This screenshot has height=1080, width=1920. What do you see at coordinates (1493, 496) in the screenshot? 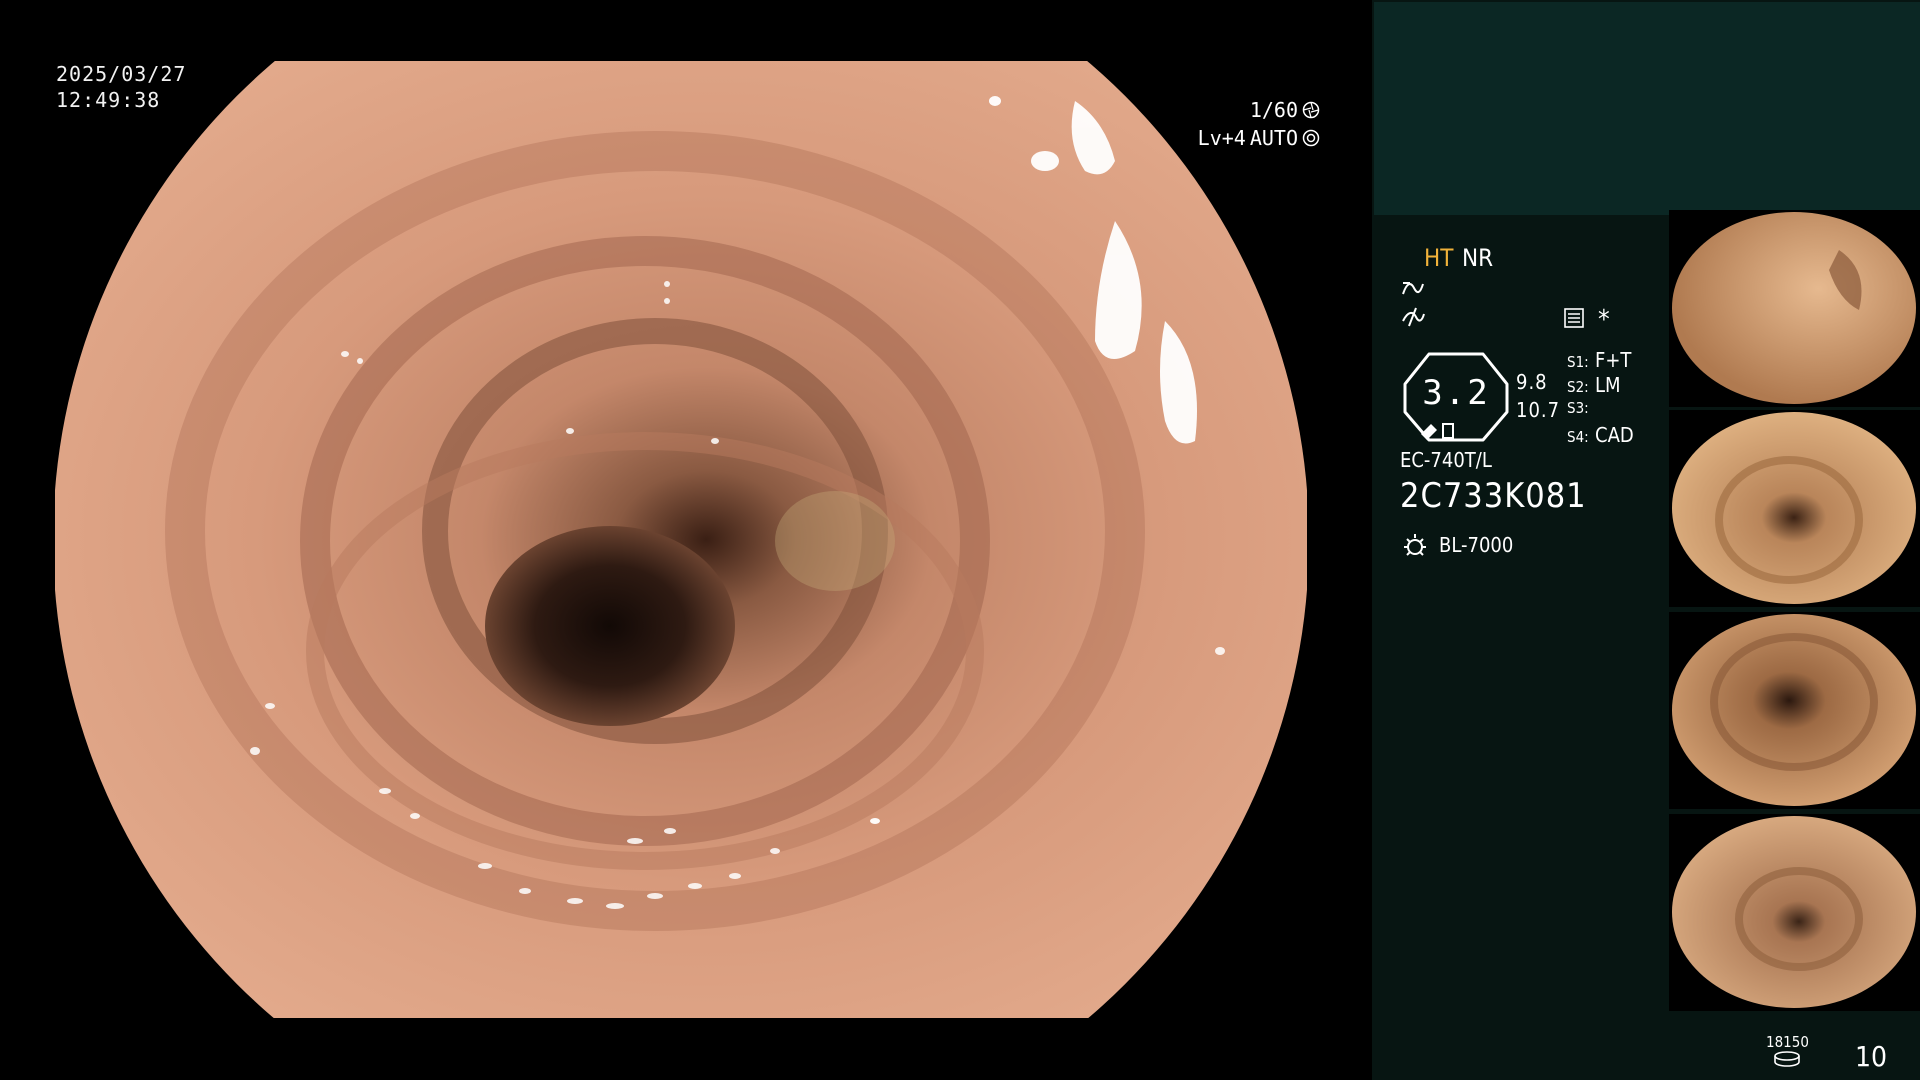
I see `scope-serial: 2C733K081` at bounding box center [1493, 496].